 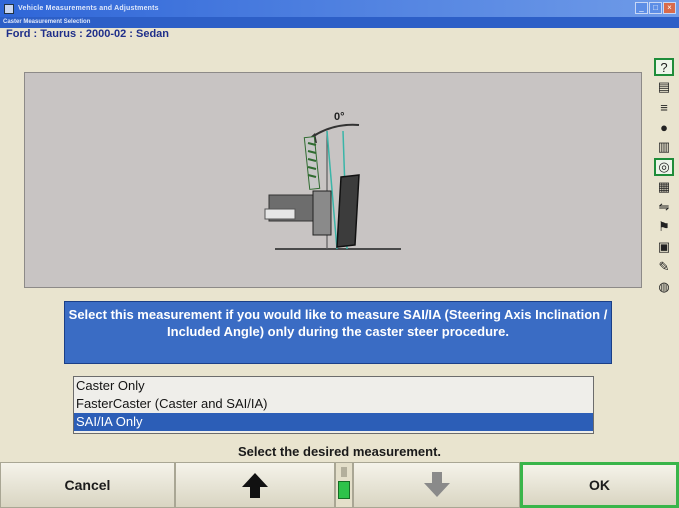 I want to click on minimize-button: _, so click(x=641, y=8).